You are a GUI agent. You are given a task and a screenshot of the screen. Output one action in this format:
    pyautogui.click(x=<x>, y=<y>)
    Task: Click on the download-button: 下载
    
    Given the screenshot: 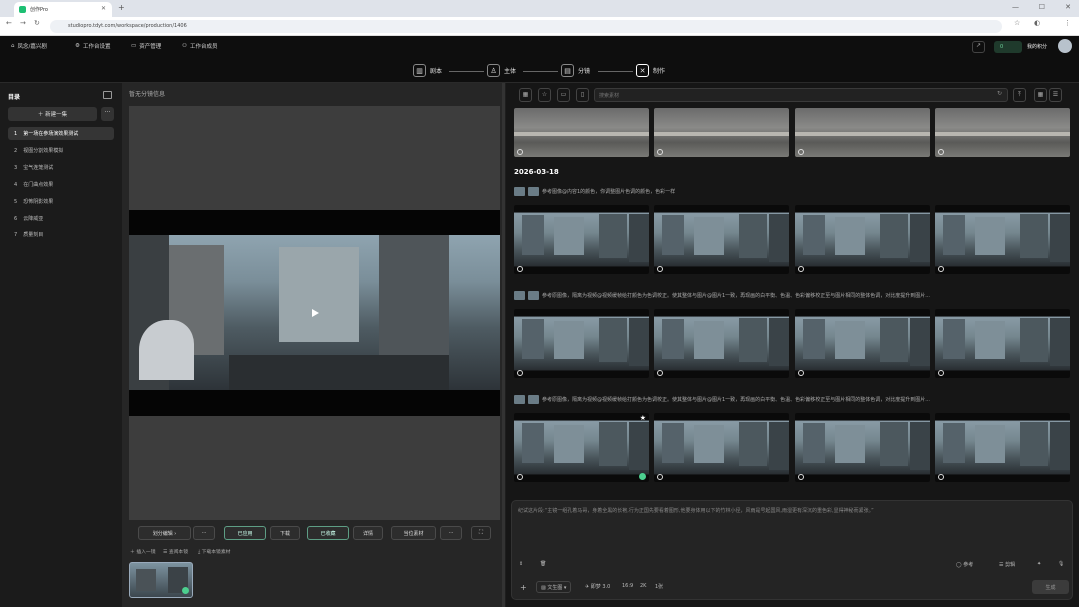 What is the action you would take?
    pyautogui.click(x=285, y=533)
    